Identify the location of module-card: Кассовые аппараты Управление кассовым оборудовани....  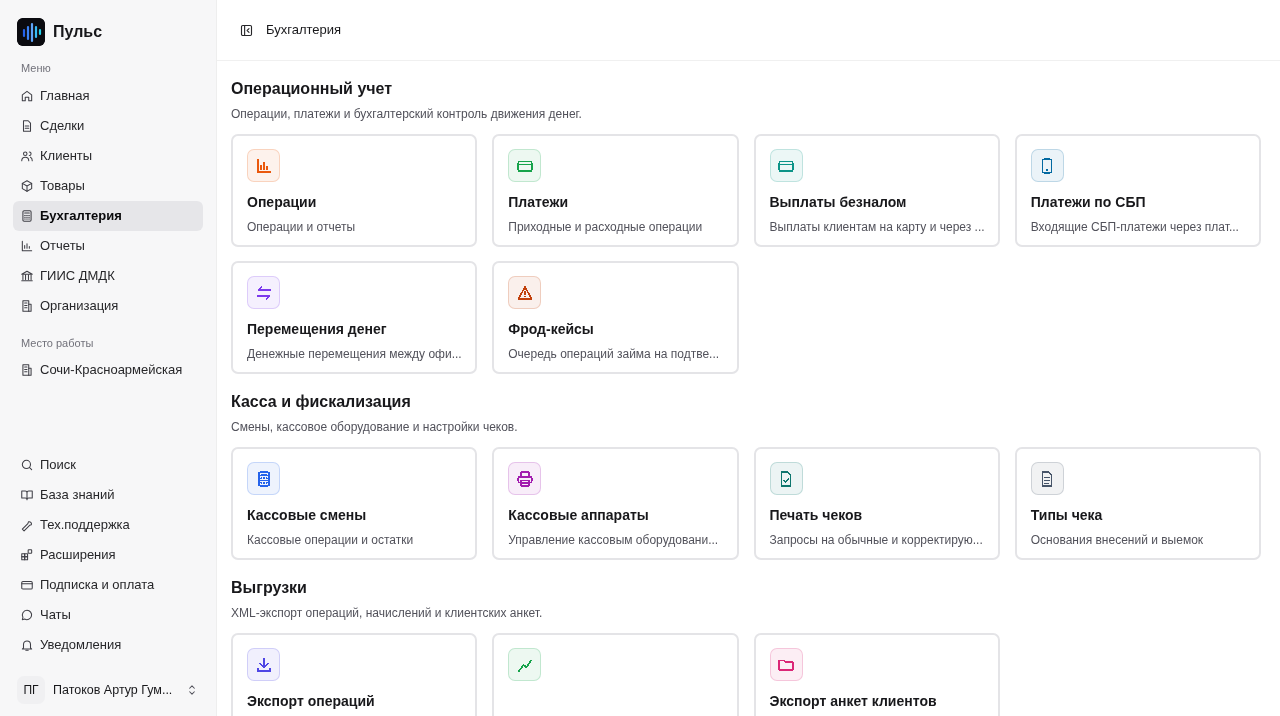
(615, 503).